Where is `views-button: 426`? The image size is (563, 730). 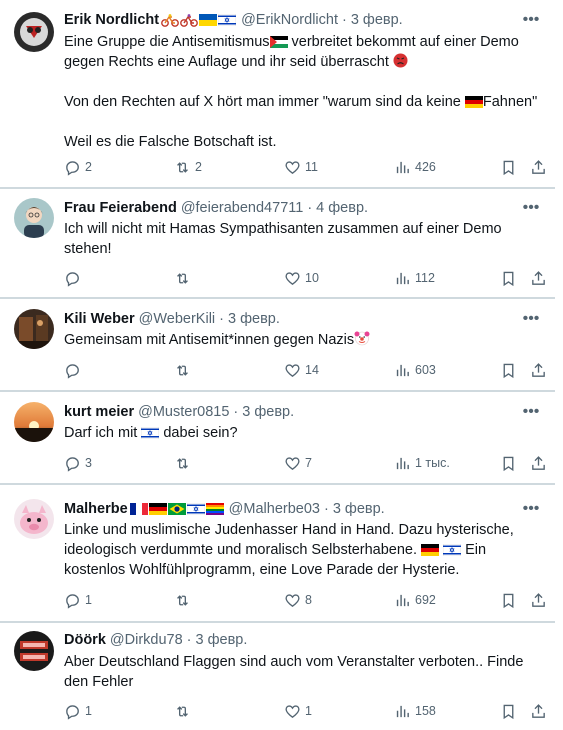
views-button: 426 is located at coordinates (415, 167).